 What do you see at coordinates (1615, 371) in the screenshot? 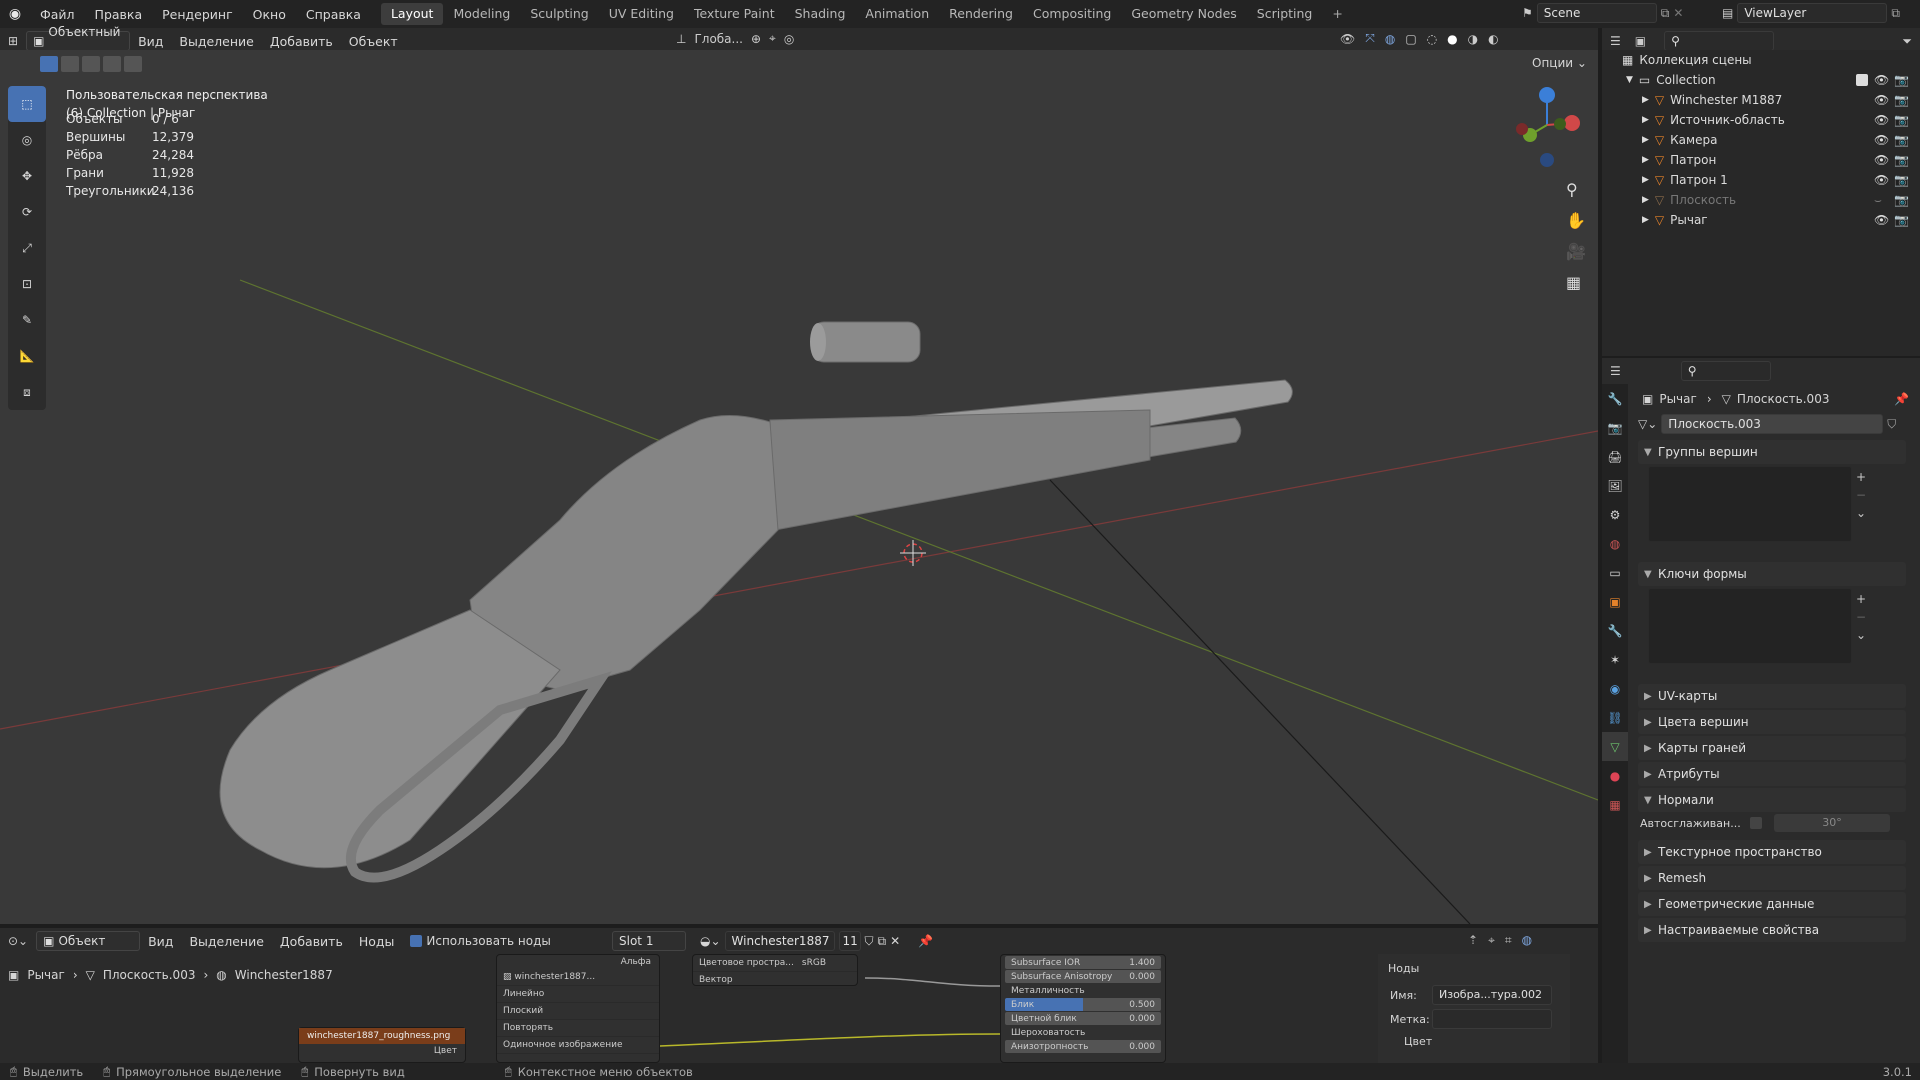
I see `properties-editor-icon: ☰` at bounding box center [1615, 371].